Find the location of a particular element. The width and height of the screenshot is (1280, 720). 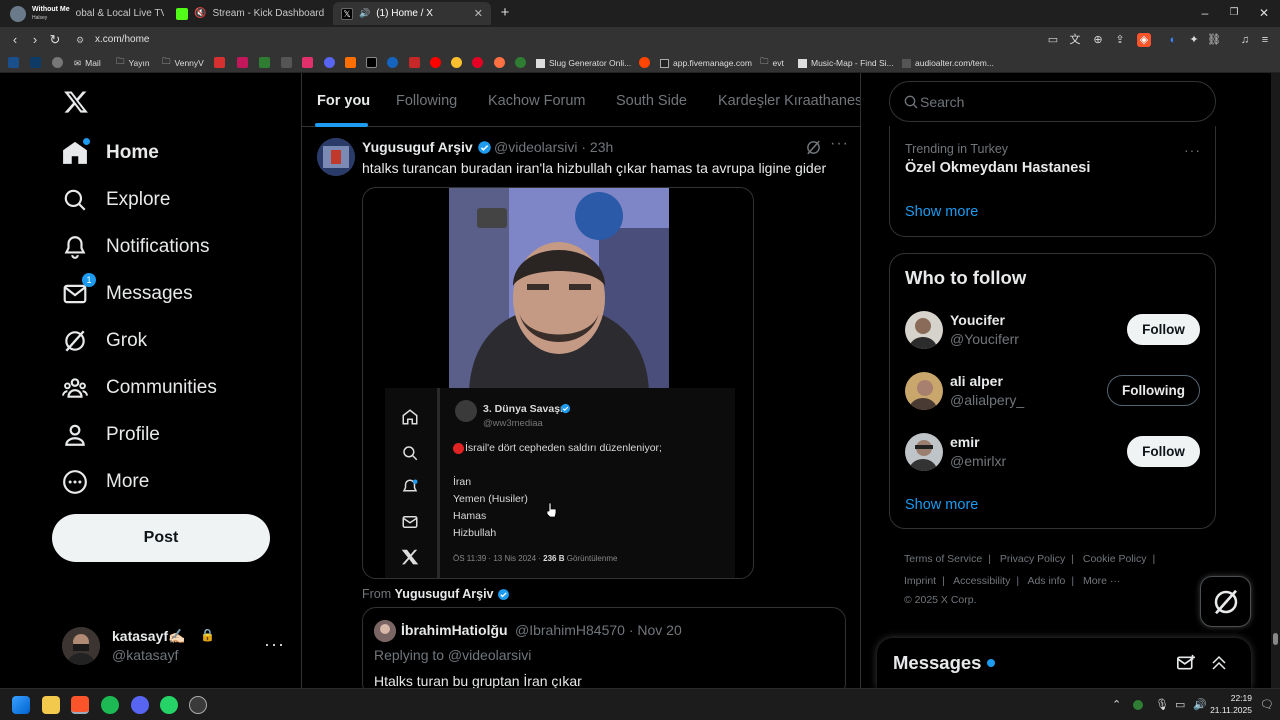

bookmark-zte-icon is located at coordinates (13, 62).